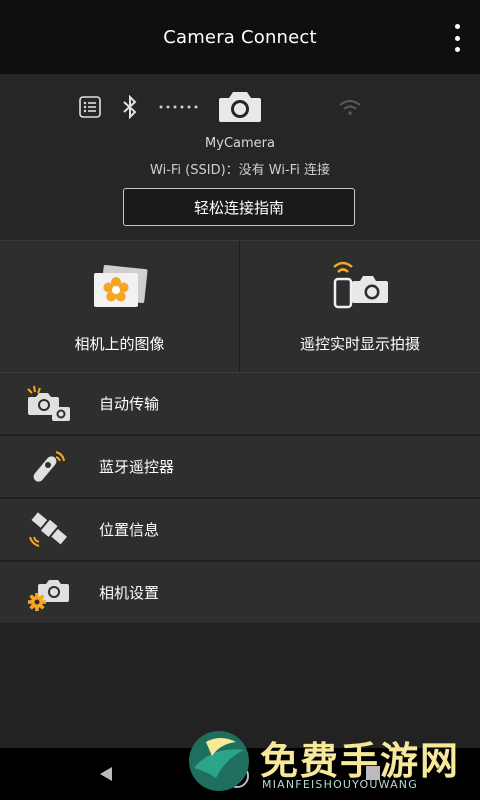 This screenshot has width=480, height=800. Describe the element at coordinates (129, 593) in the screenshot. I see `list-item-label: 相机设置` at that location.